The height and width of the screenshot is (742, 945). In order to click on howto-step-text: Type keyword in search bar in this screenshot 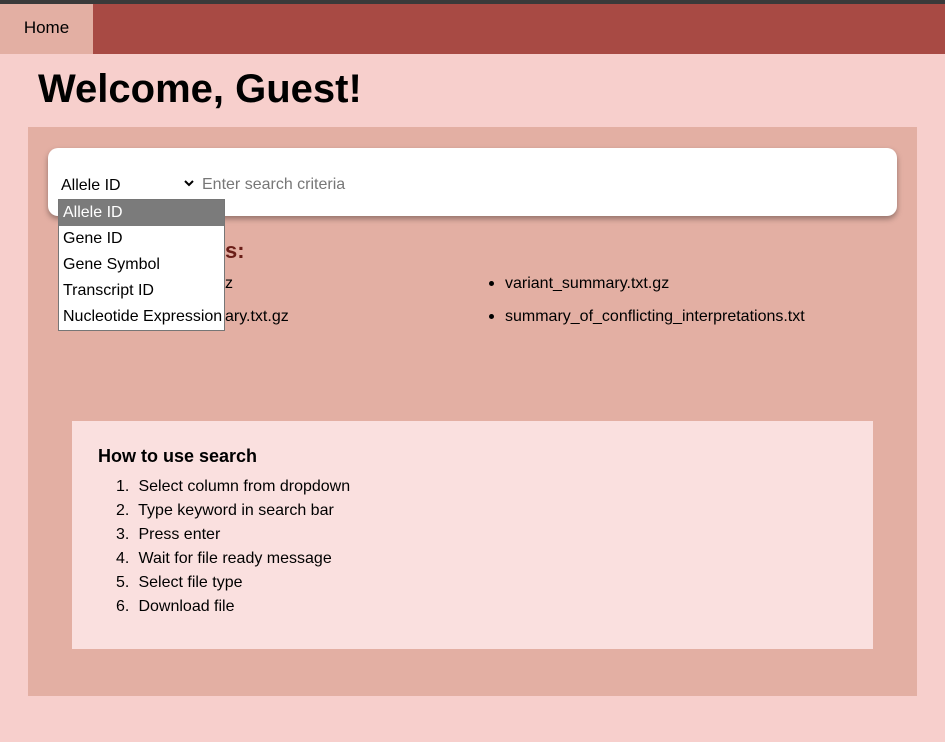, I will do `click(236, 510)`.